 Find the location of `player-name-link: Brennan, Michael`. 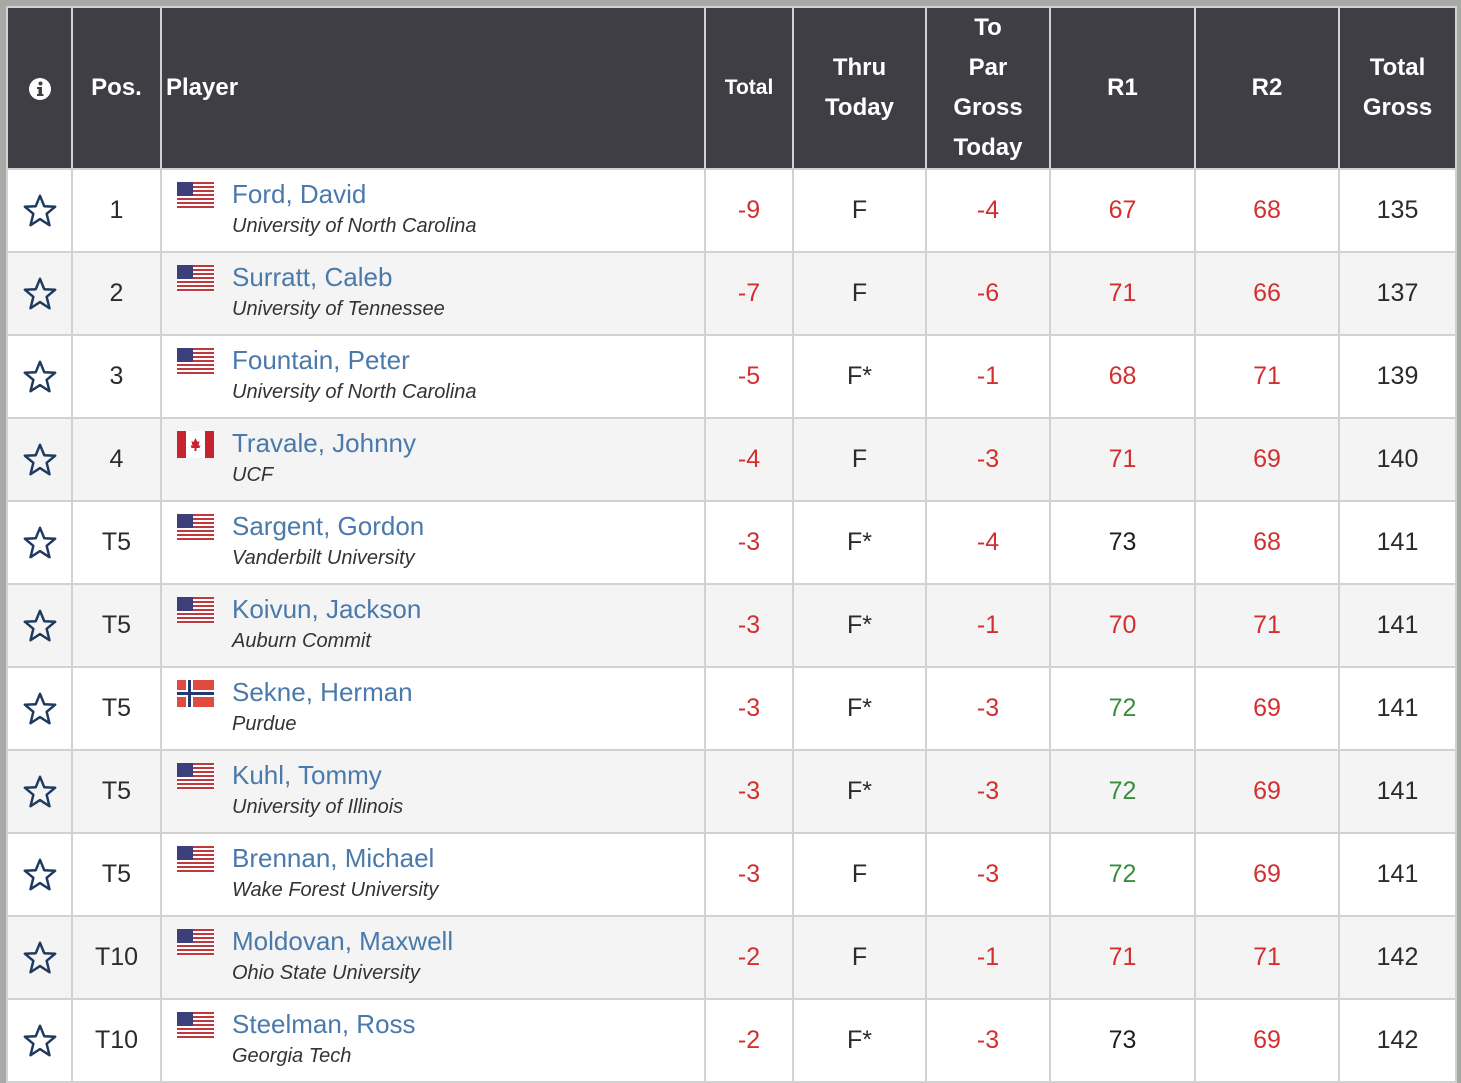

player-name-link: Brennan, Michael is located at coordinates (468, 858).